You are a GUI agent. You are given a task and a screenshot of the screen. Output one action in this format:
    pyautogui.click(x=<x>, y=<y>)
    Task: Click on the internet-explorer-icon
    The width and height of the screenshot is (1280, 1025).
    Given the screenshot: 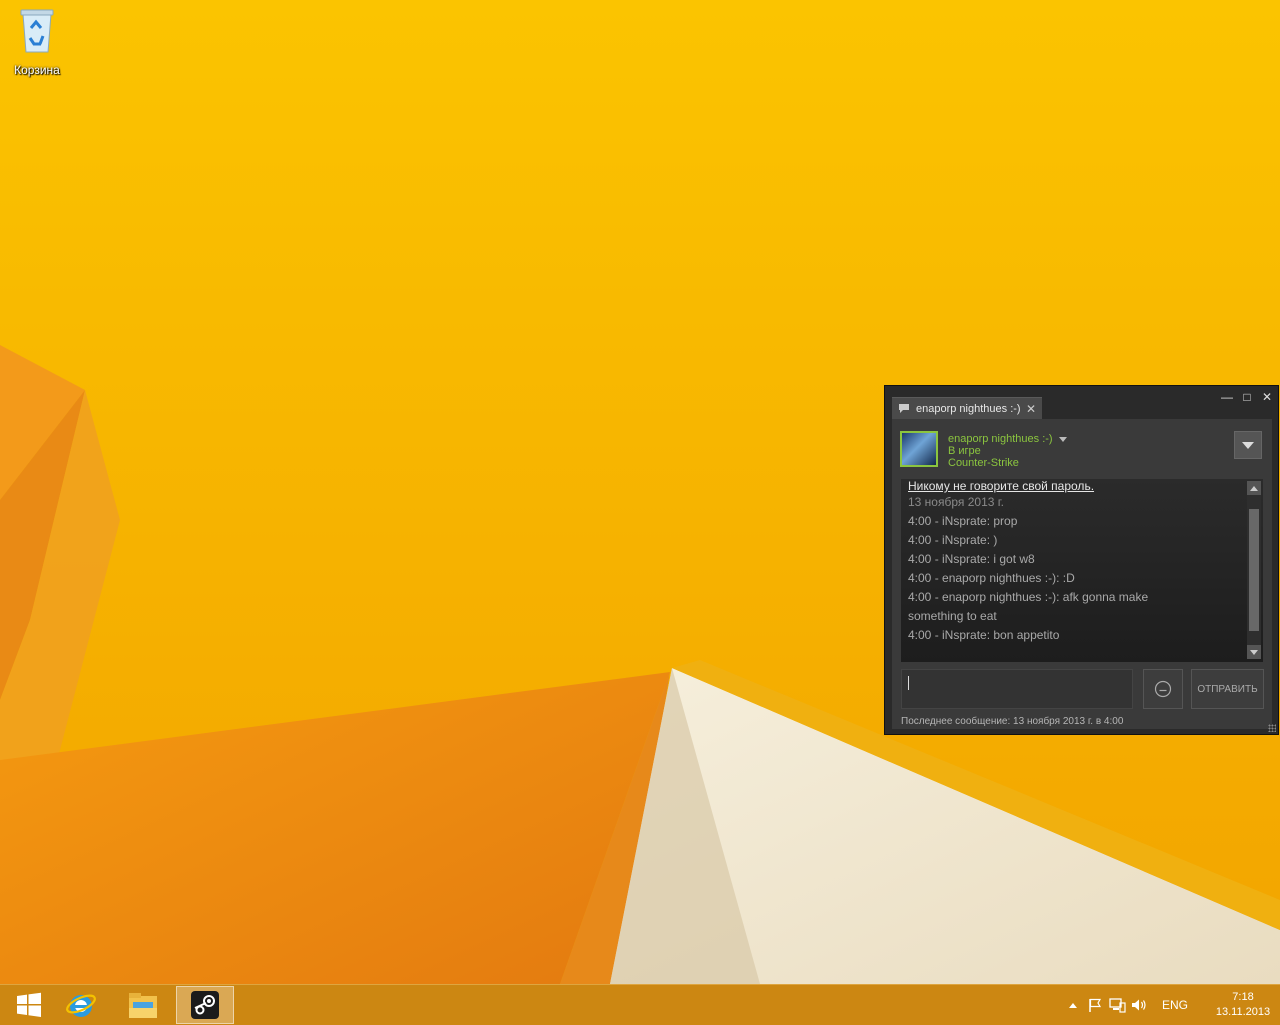 What is the action you would take?
    pyautogui.click(x=81, y=1005)
    